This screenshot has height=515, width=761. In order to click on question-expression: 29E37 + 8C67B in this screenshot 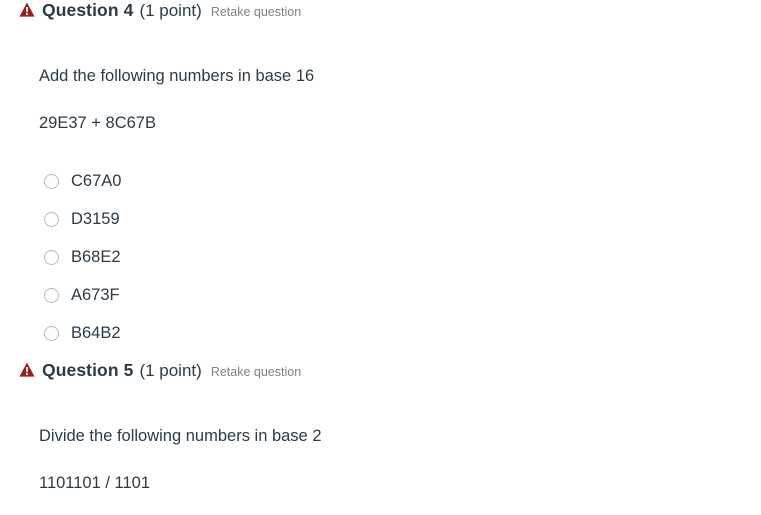, I will do `click(97, 123)`.